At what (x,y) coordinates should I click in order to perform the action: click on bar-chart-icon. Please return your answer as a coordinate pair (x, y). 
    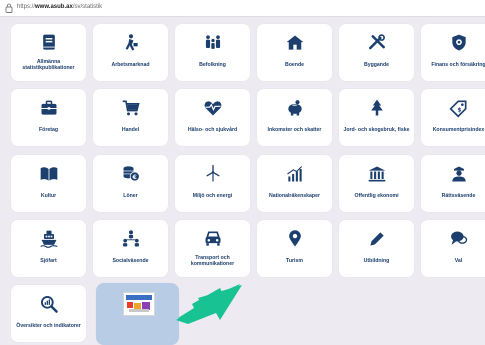
    Looking at the image, I should click on (295, 174).